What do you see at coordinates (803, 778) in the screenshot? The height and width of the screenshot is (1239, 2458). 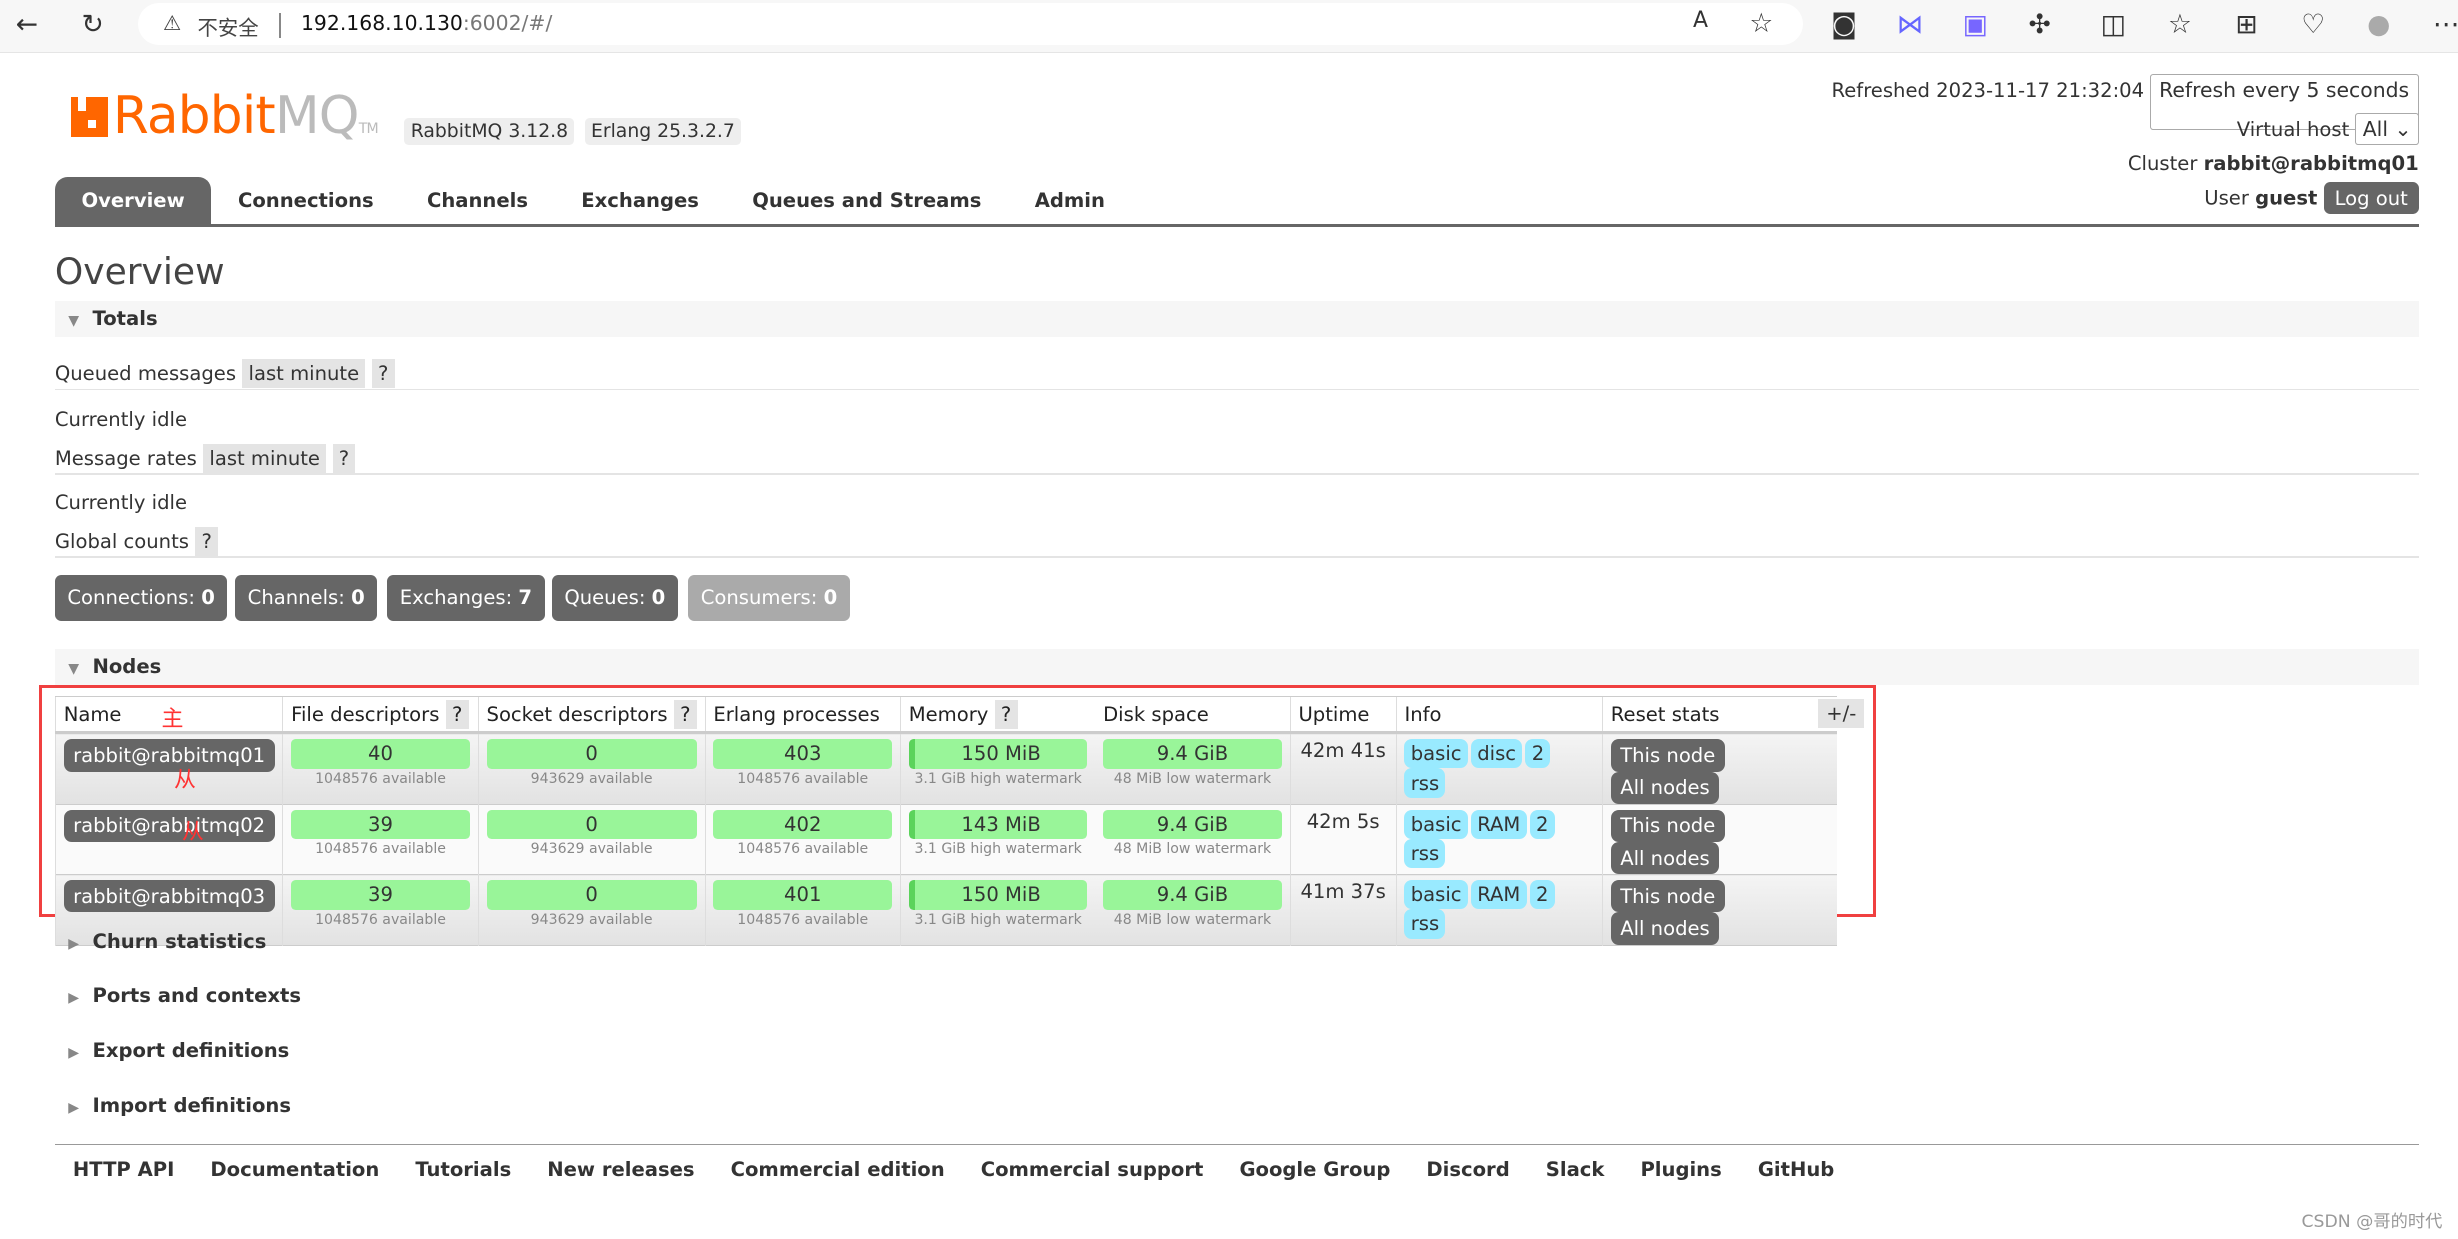 I see `ep-subtext: 1048576 available` at bounding box center [803, 778].